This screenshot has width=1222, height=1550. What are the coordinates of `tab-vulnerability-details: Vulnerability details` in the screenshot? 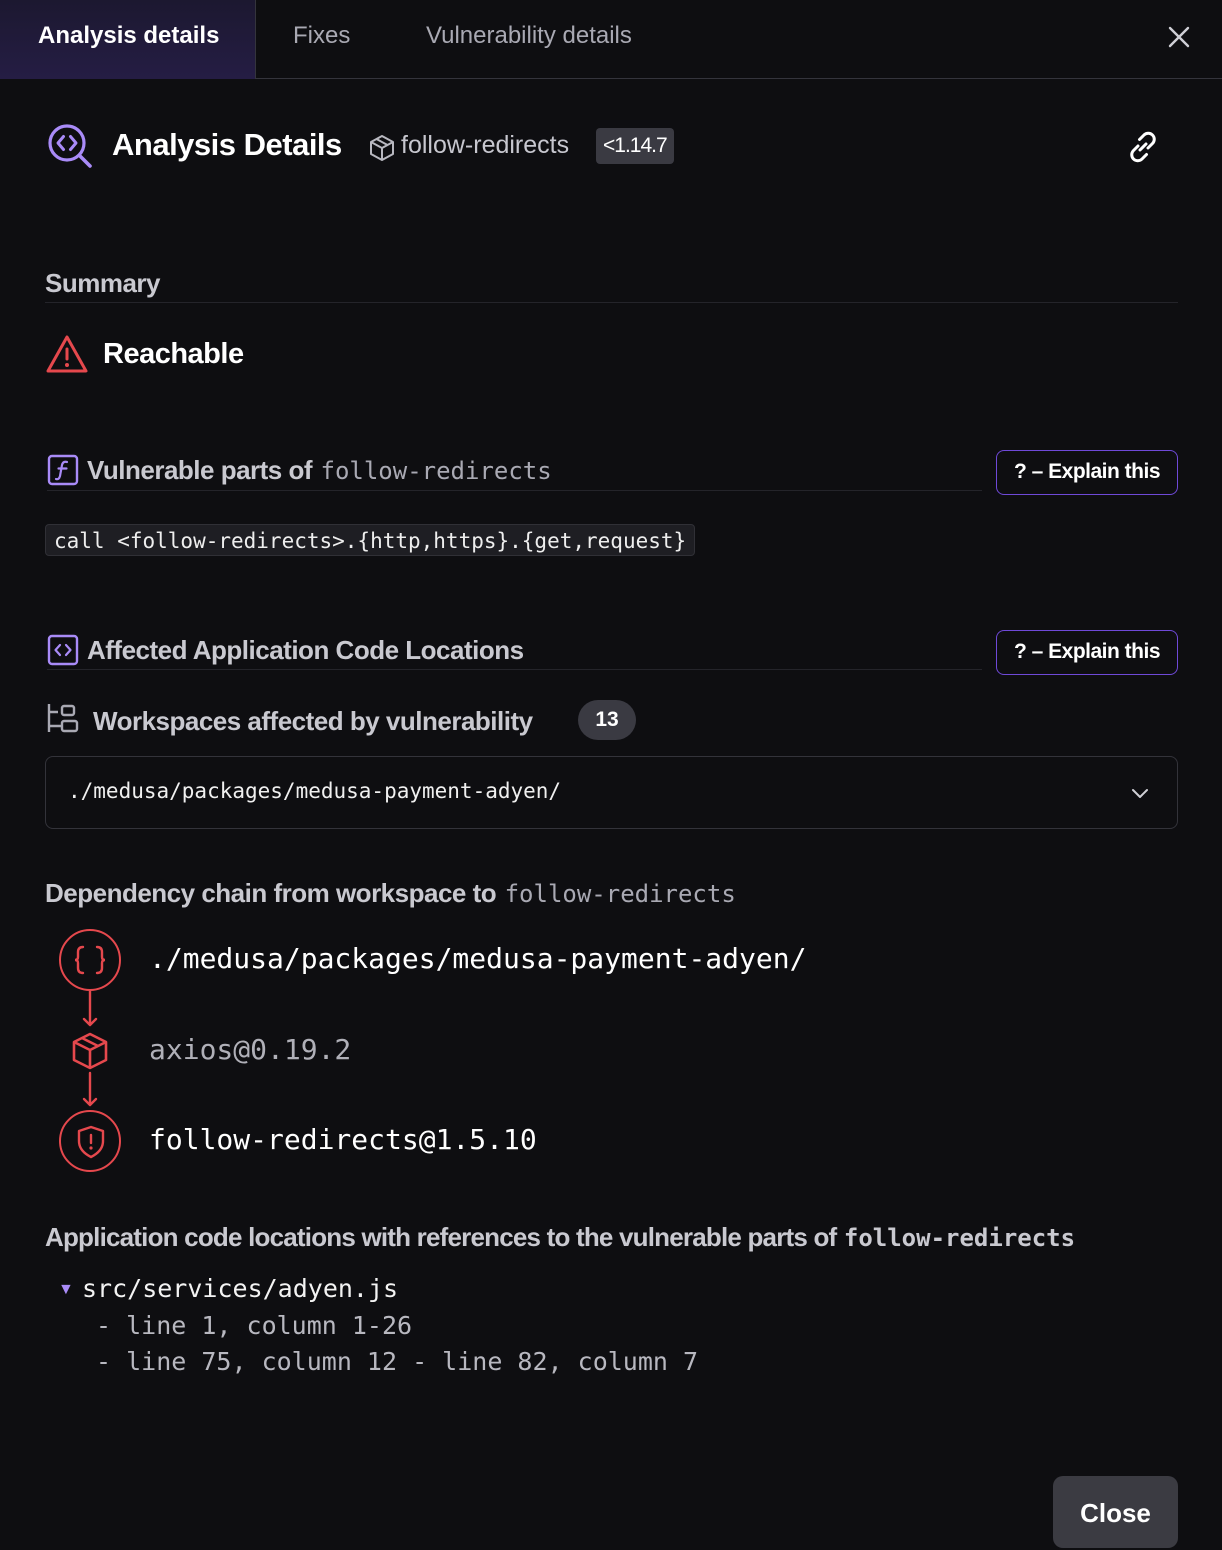 It's located at (529, 36).